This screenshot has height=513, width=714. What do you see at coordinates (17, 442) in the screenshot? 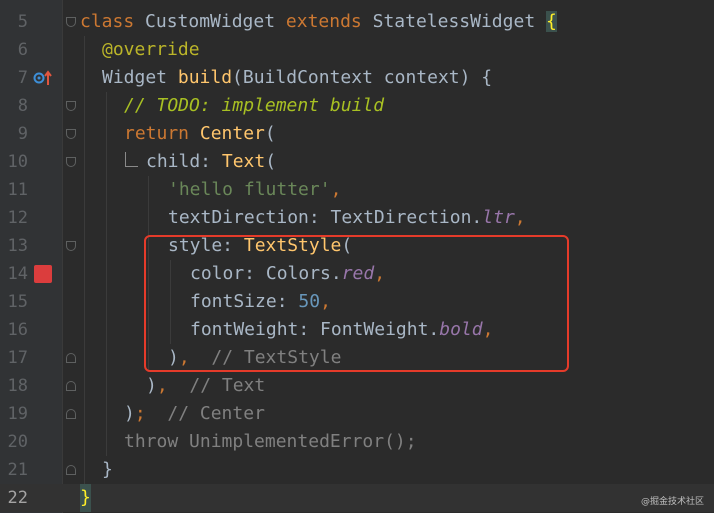
I see `line-number: 20` at bounding box center [17, 442].